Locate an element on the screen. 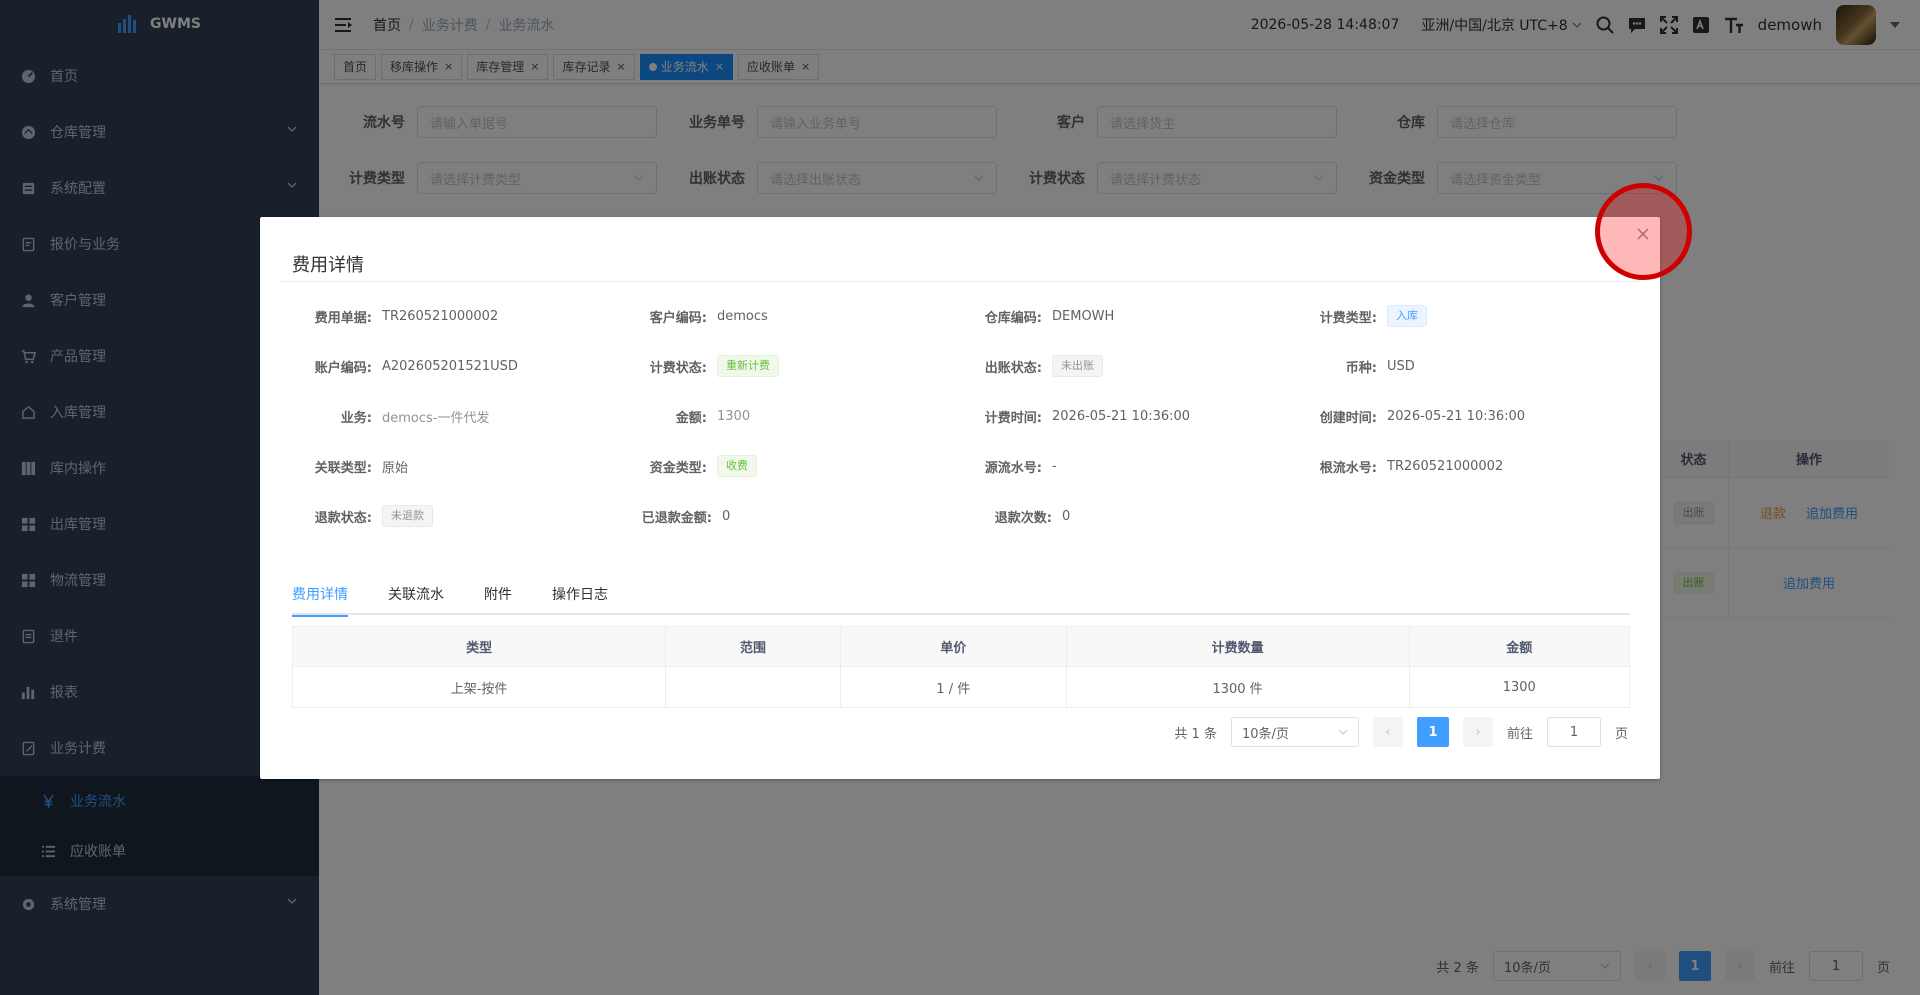 The height and width of the screenshot is (995, 1920). page-number: 1 is located at coordinates (1432, 732).